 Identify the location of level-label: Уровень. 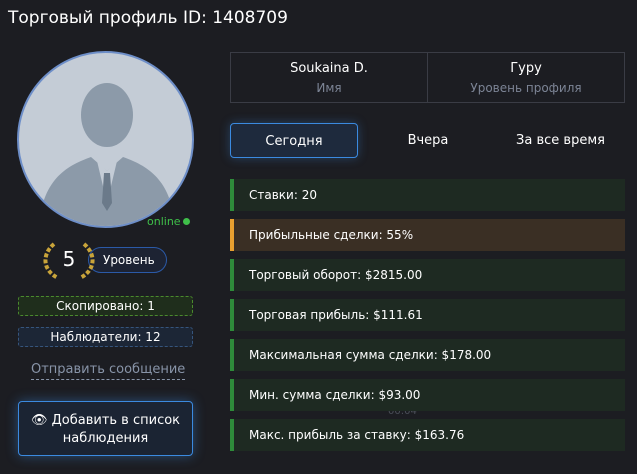
(129, 260).